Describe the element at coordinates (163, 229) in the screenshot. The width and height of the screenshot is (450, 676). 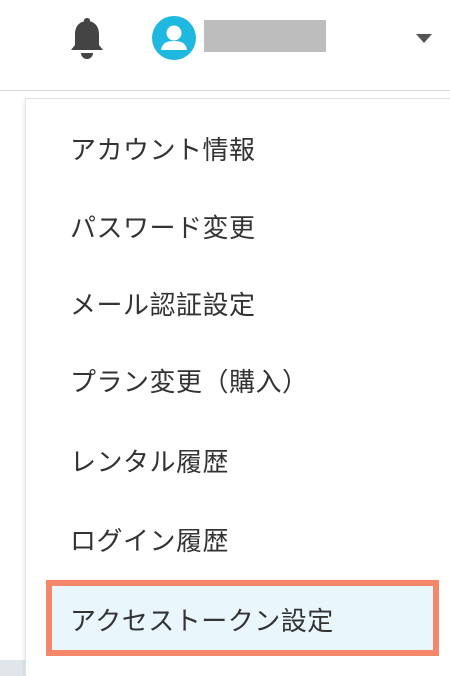
I see `menu-item-password-change: パスワード変更` at that location.